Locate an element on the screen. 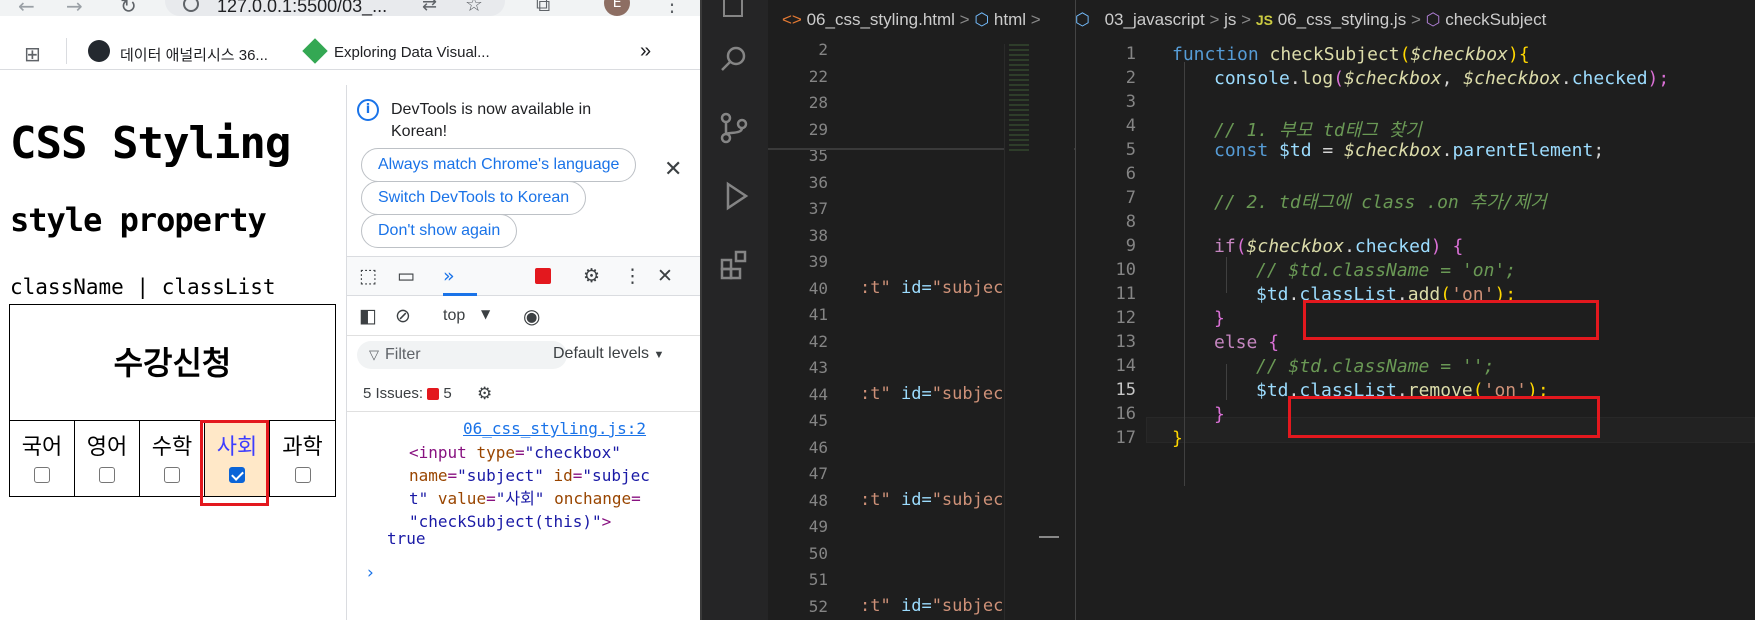 The width and height of the screenshot is (1755, 620). inspect-element-icon: ⬚ is located at coordinates (368, 276).